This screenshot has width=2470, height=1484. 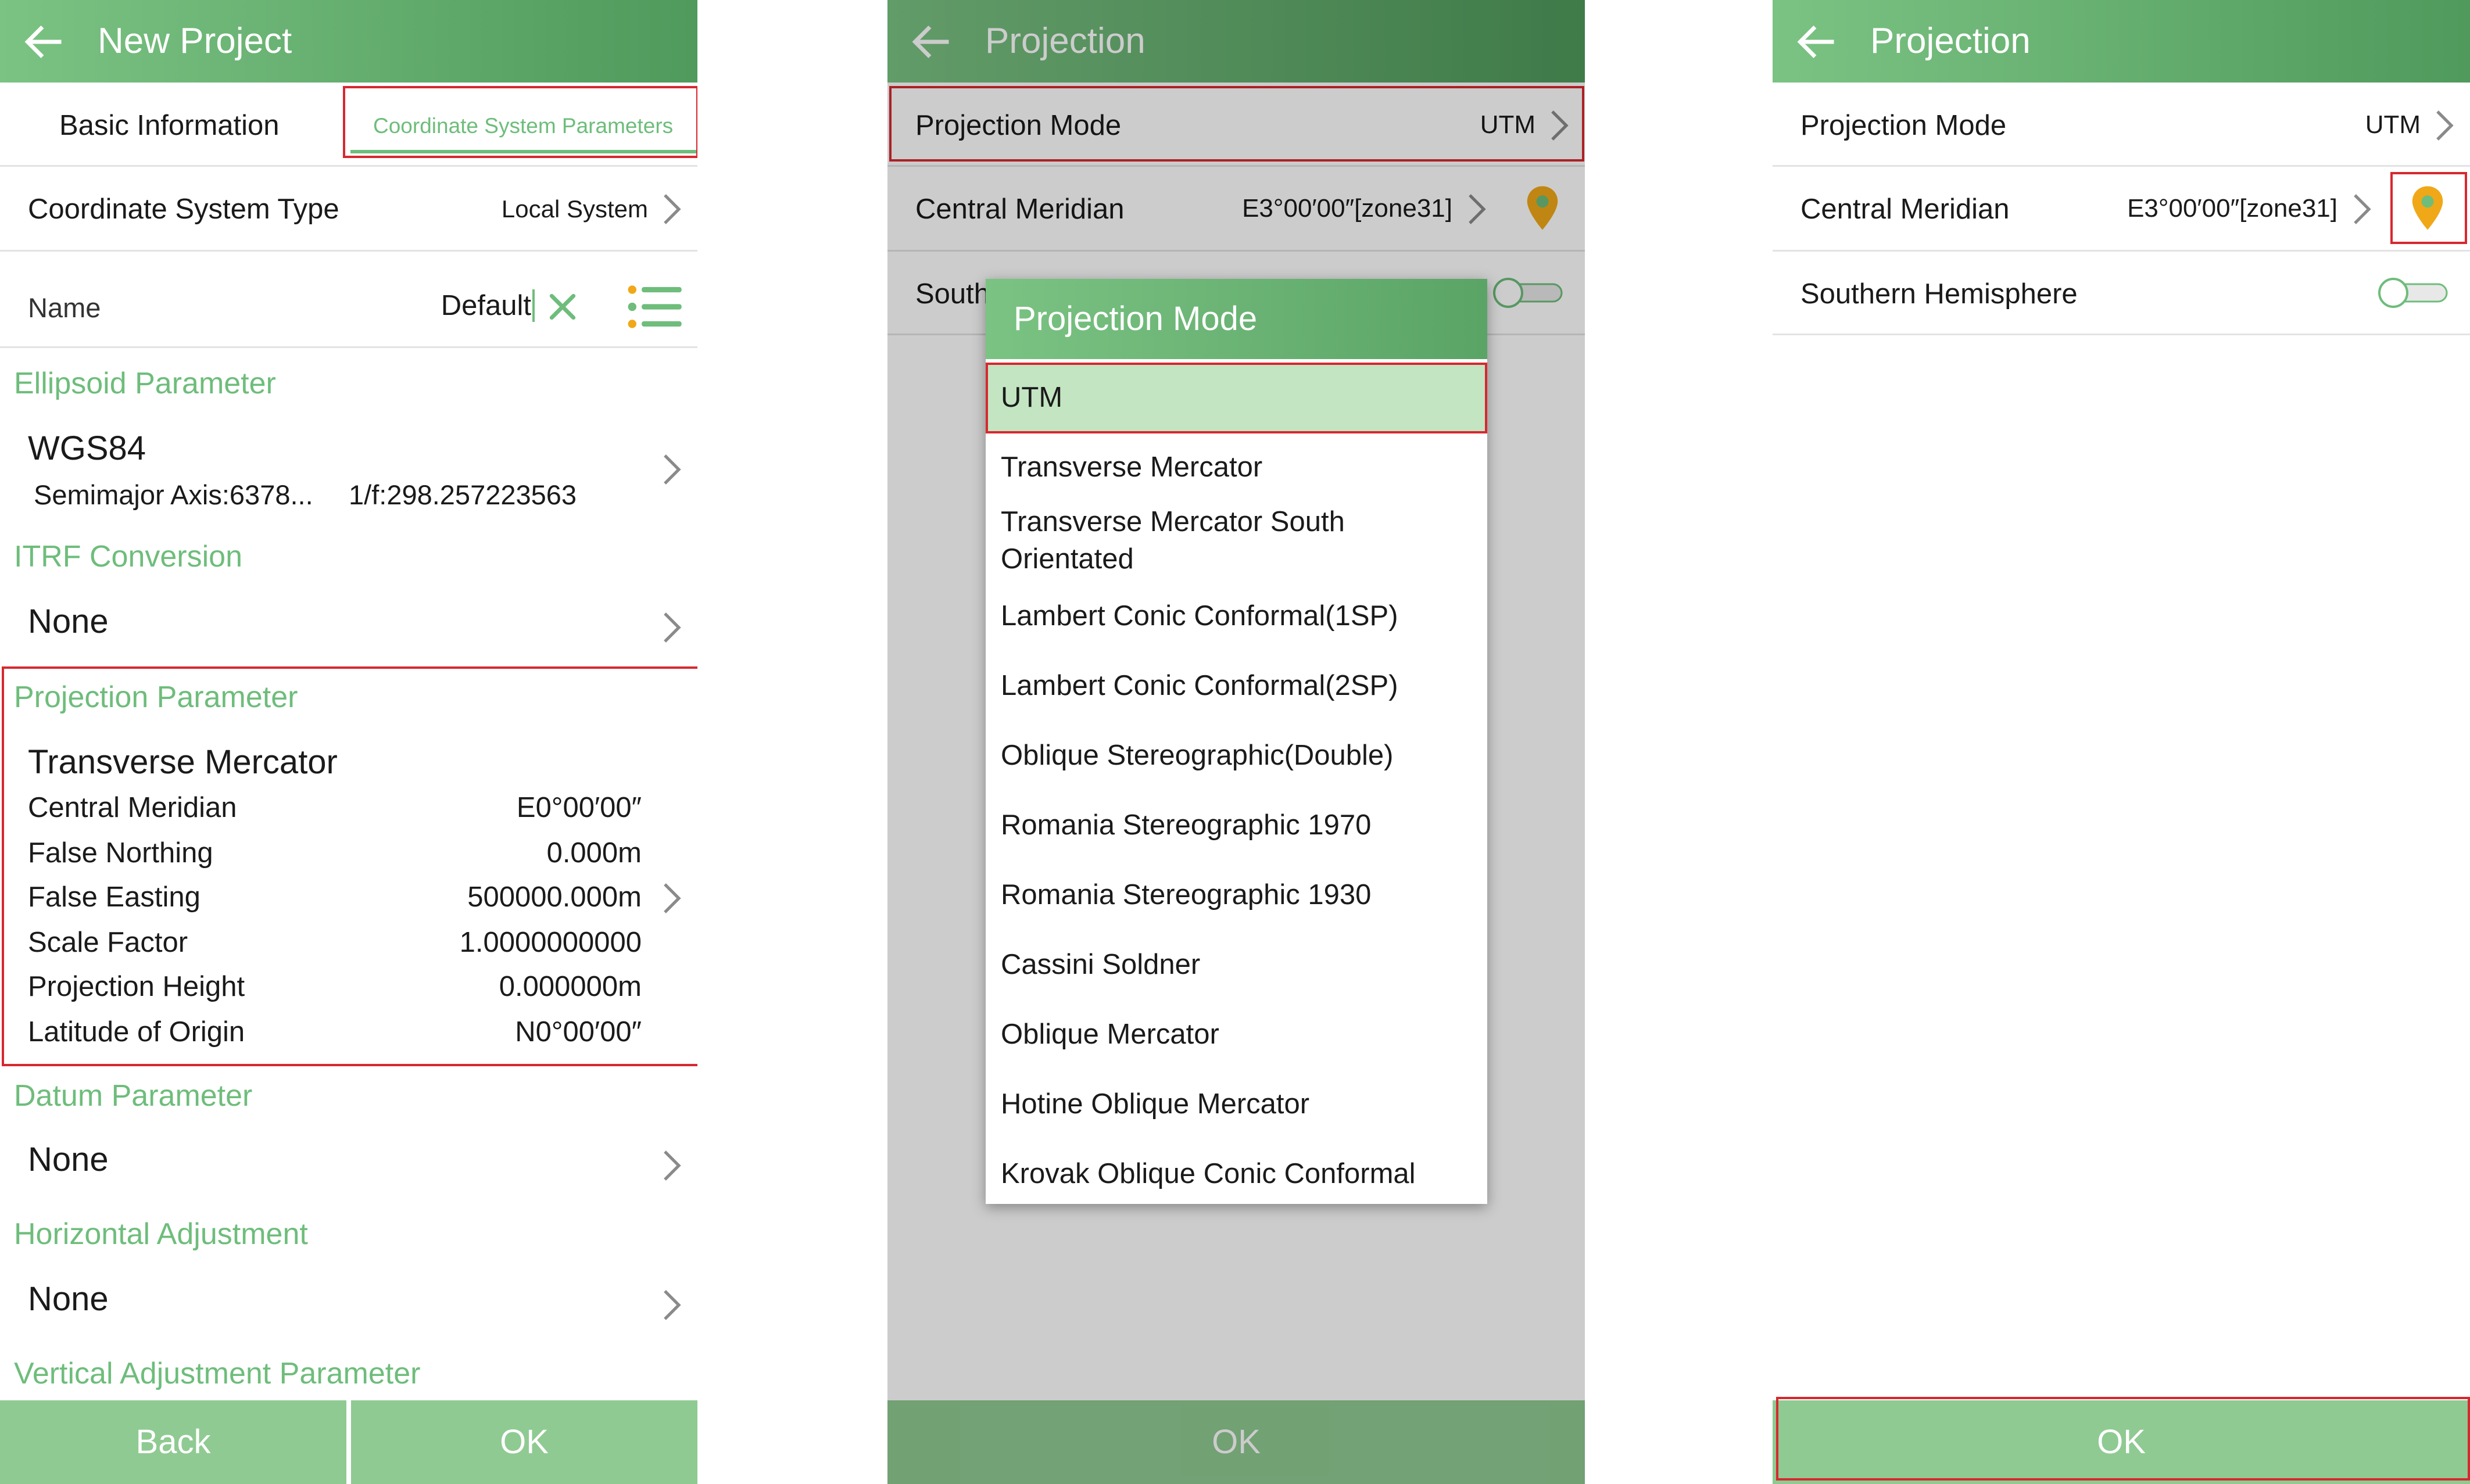 I want to click on projection-mode-option: UTM, so click(x=1236, y=397).